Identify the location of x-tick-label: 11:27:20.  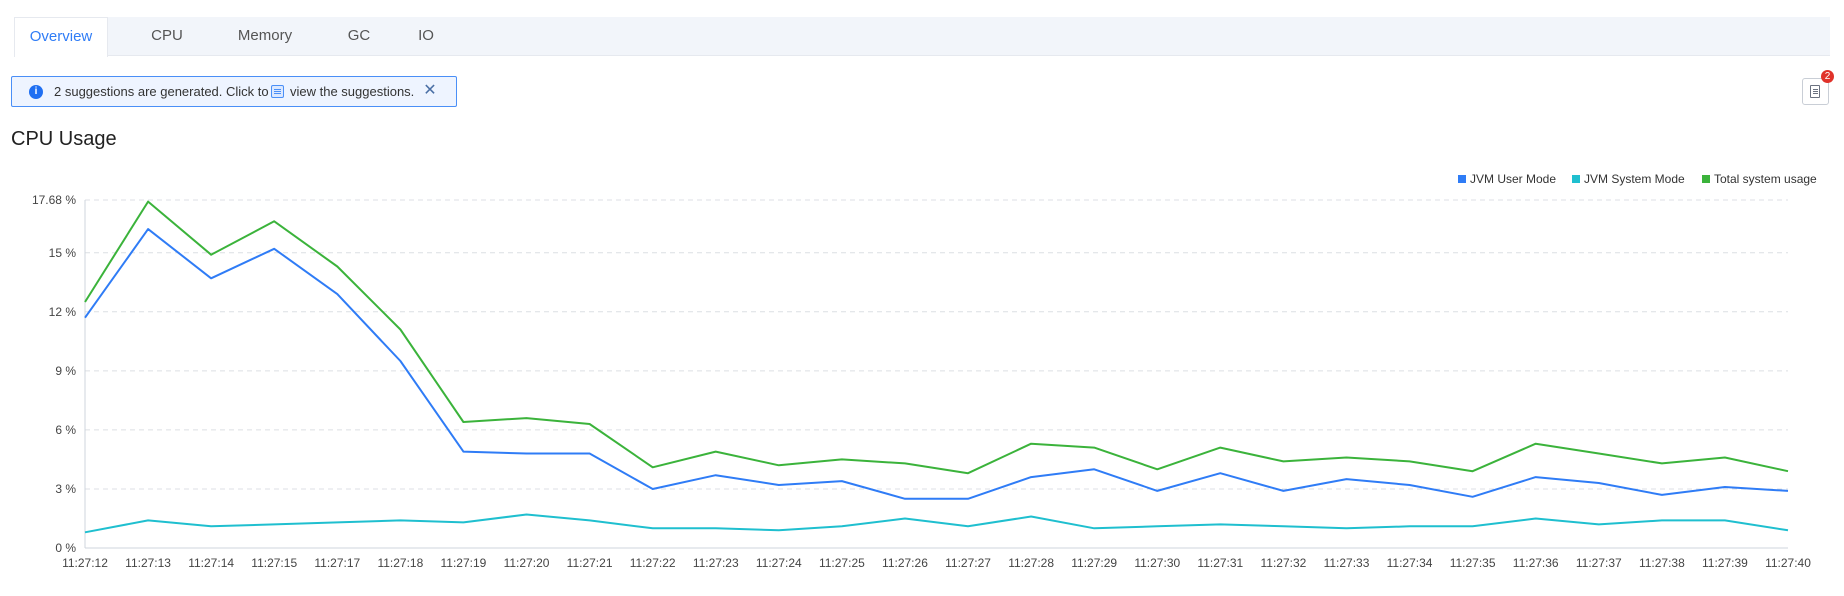
(527, 563).